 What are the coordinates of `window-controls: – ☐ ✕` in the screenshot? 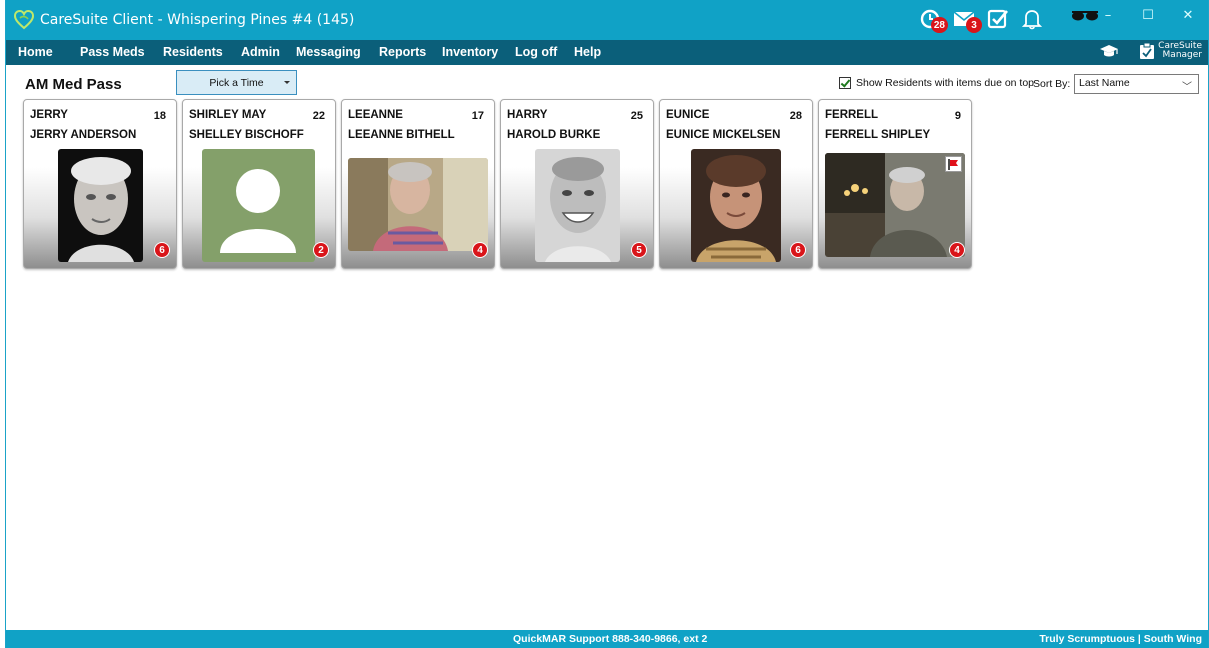 It's located at (1148, 15).